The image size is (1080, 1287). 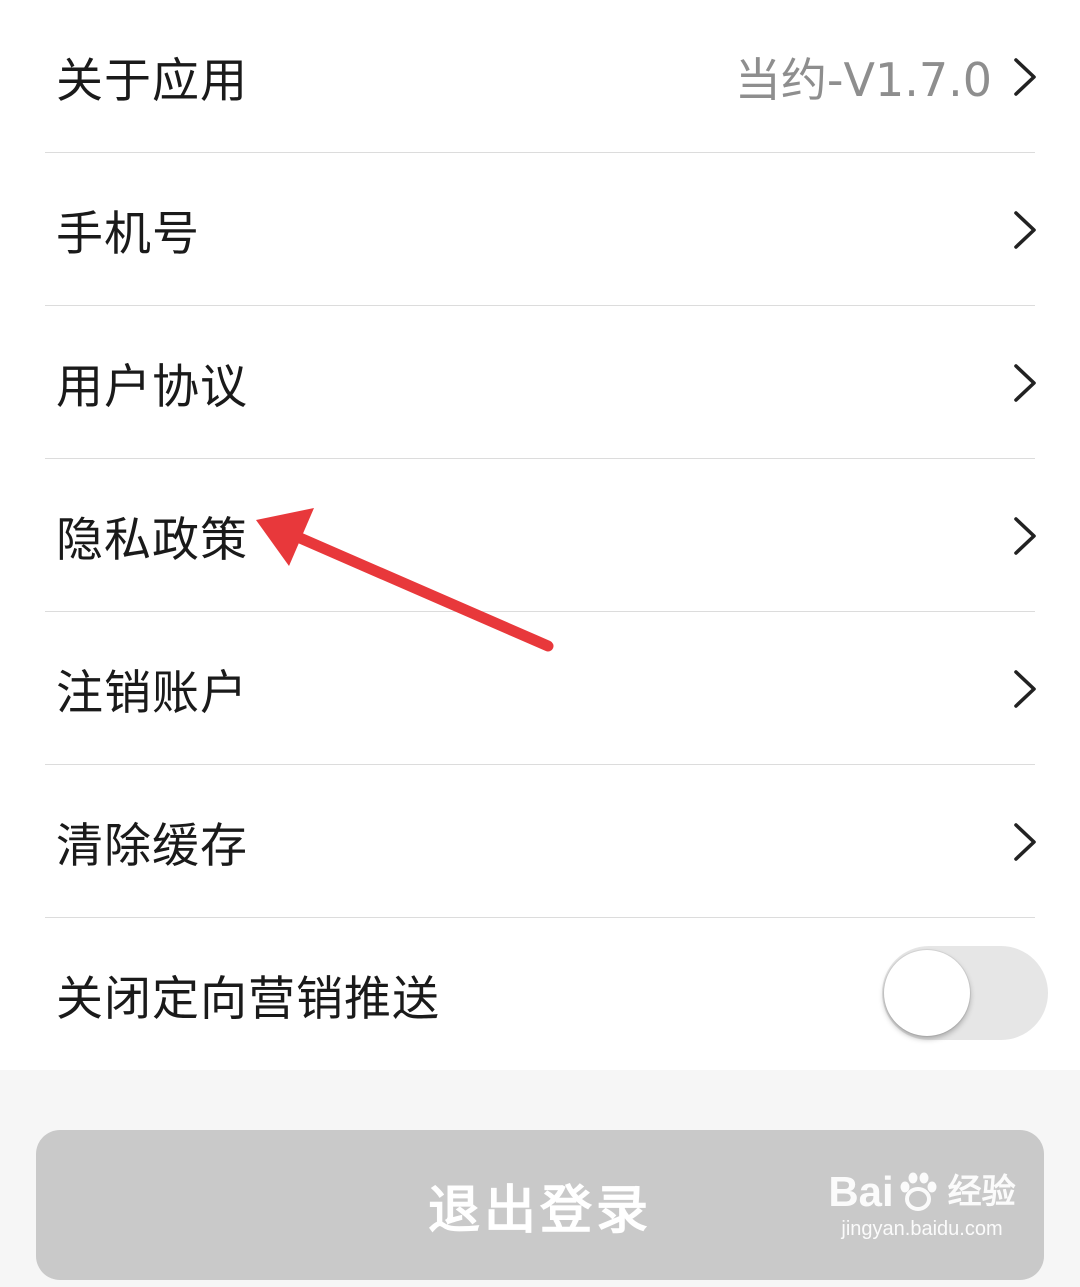 What do you see at coordinates (152, 693) in the screenshot?
I see `settings-item-label: 注销账户` at bounding box center [152, 693].